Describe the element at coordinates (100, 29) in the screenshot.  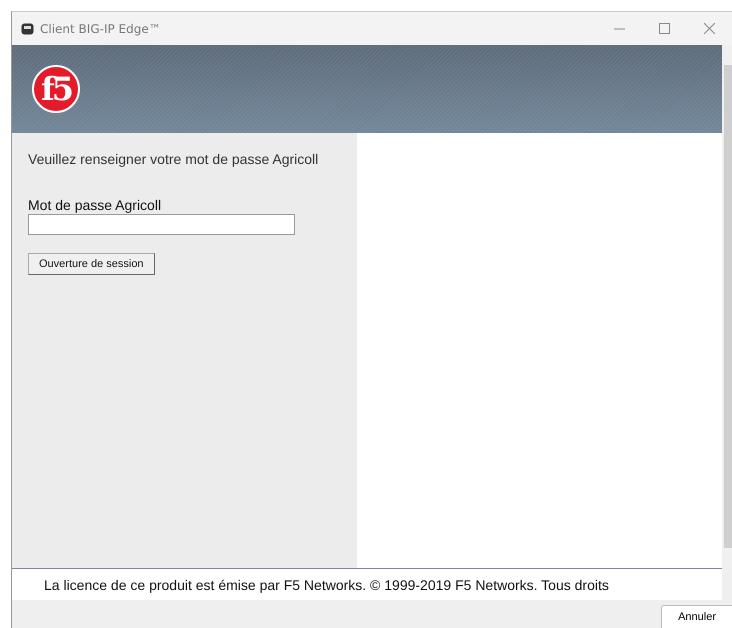
I see `window-title: Client BIG-IP Edge™` at that location.